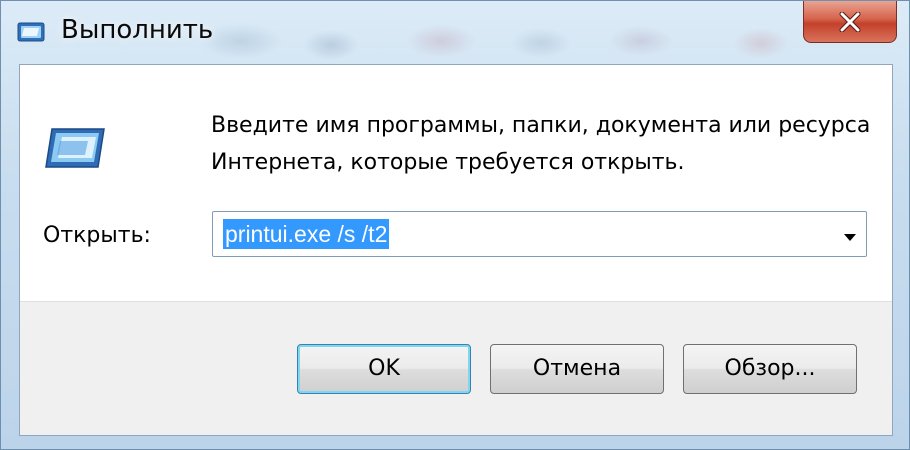 The width and height of the screenshot is (910, 450). Describe the element at coordinates (539, 234) in the screenshot. I see `open-combobox: printui.exe /s /t2` at that location.